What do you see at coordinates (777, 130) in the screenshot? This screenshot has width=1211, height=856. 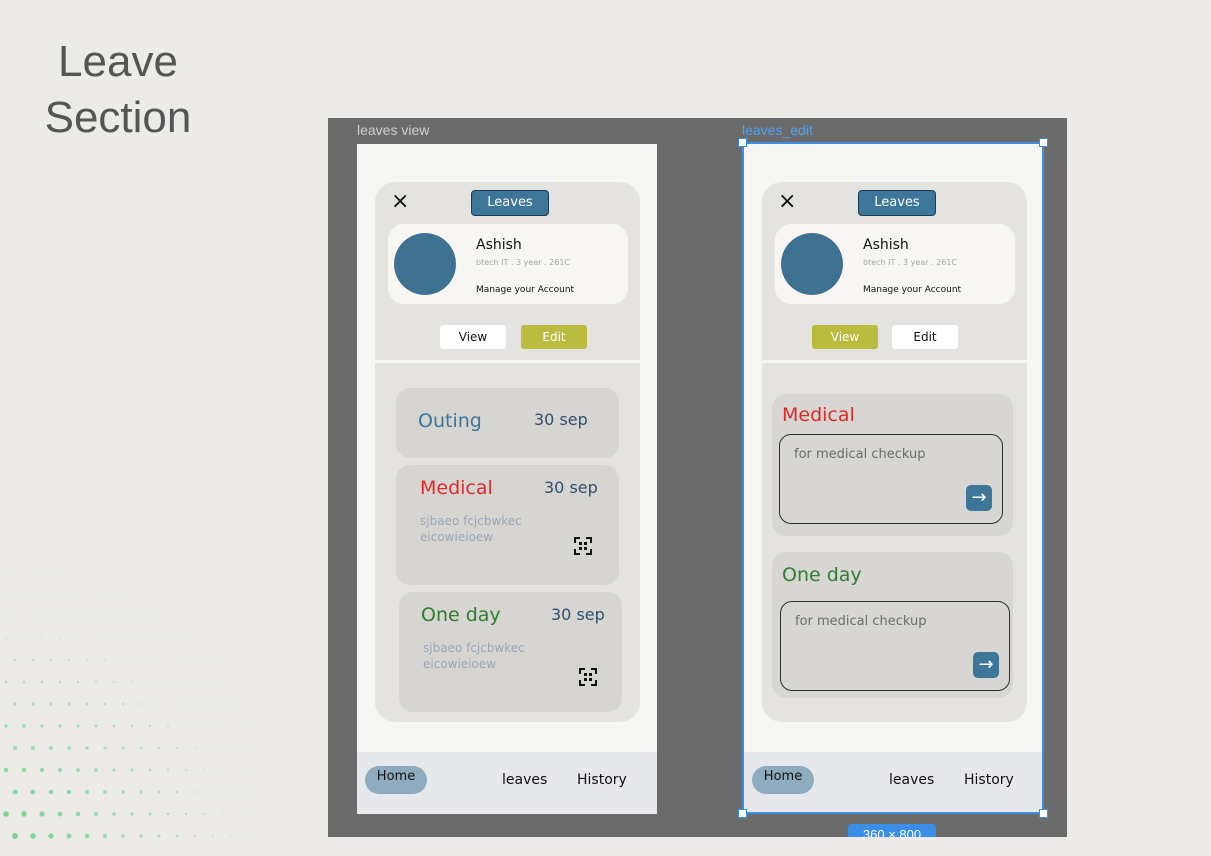 I see `frame-label-edit: leaves_edit` at bounding box center [777, 130].